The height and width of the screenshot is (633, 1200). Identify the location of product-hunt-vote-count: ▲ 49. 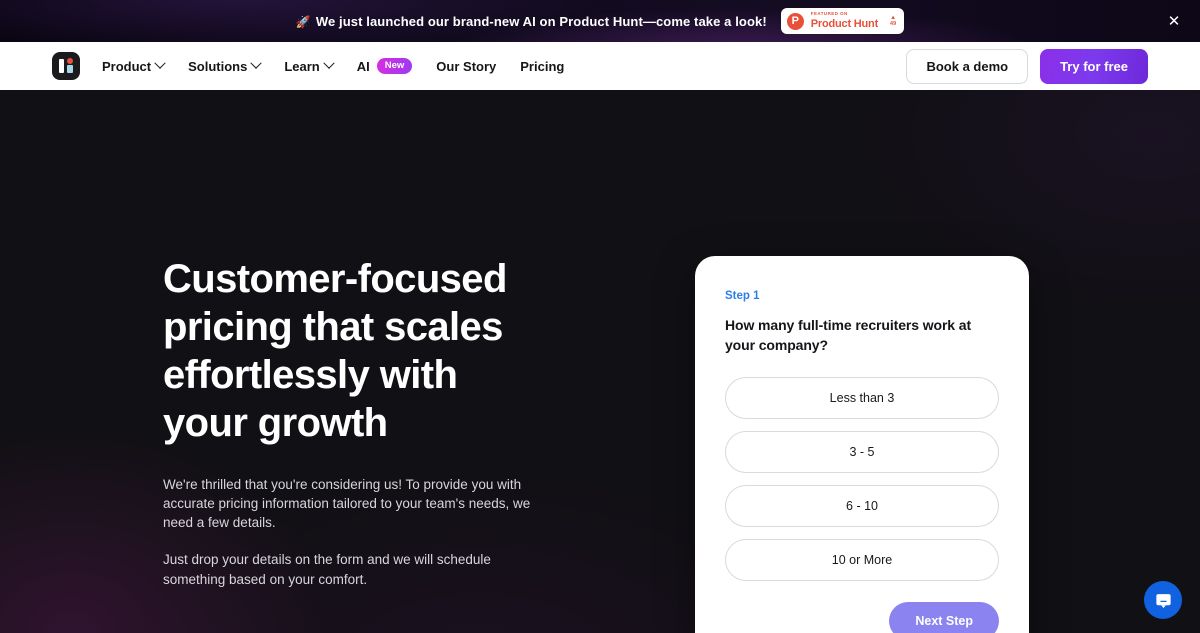
(893, 21).